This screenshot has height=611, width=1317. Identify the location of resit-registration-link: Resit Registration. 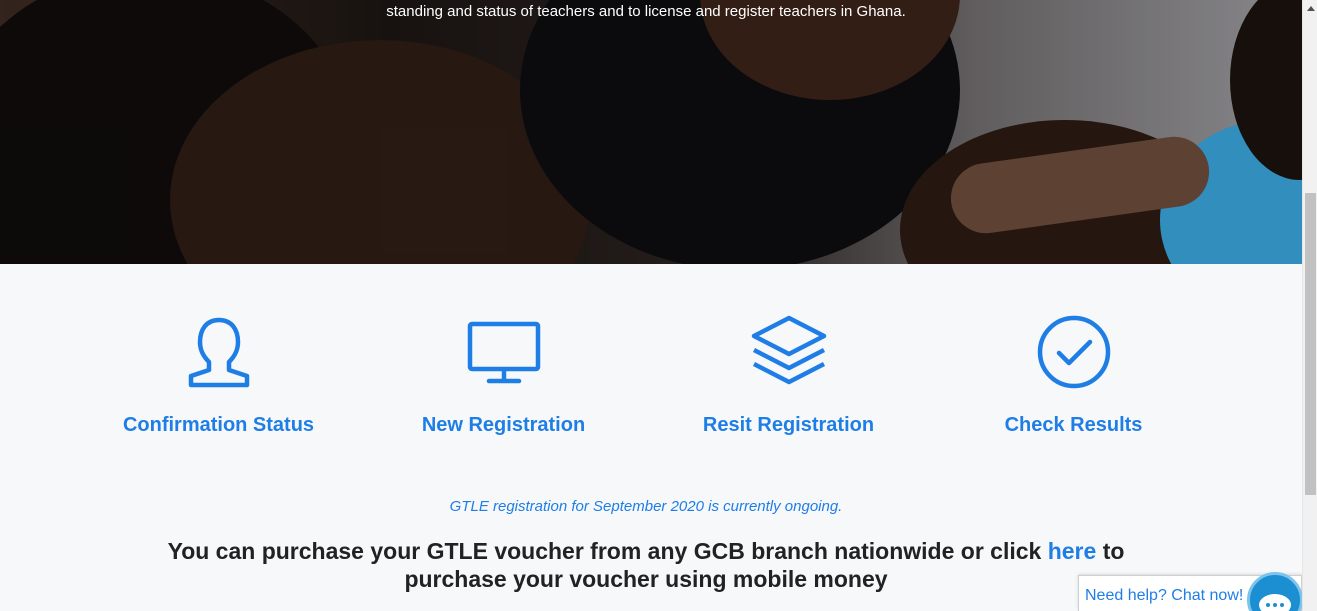
(788, 375).